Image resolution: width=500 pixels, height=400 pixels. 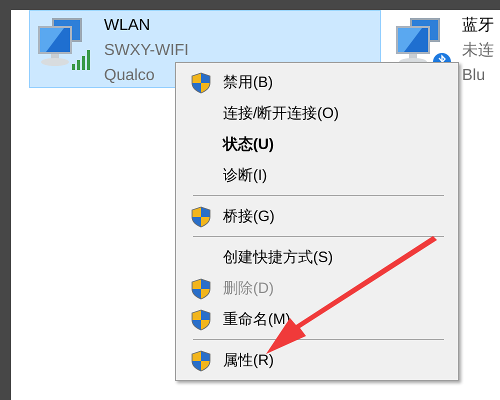 I want to click on adapter-name: WLAN, so click(x=128, y=26).